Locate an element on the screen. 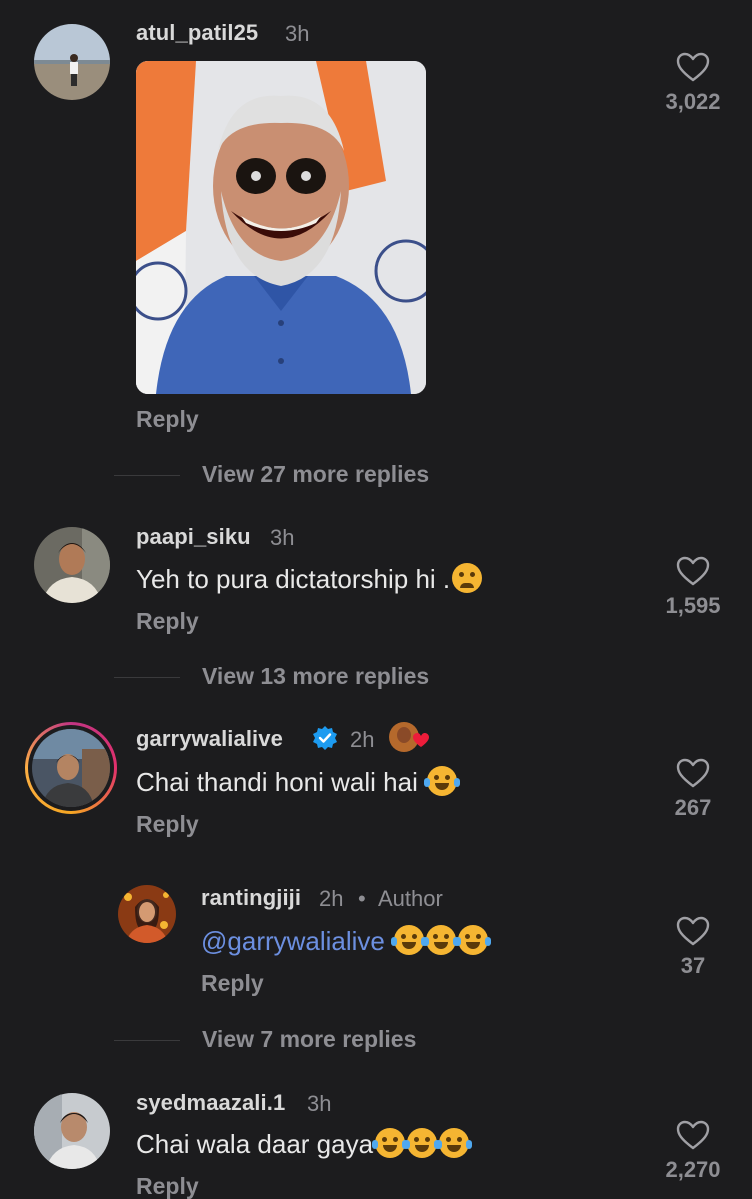 Image resolution: width=752 pixels, height=1199 pixels. avatar-rantingjiji is located at coordinates (147, 914).